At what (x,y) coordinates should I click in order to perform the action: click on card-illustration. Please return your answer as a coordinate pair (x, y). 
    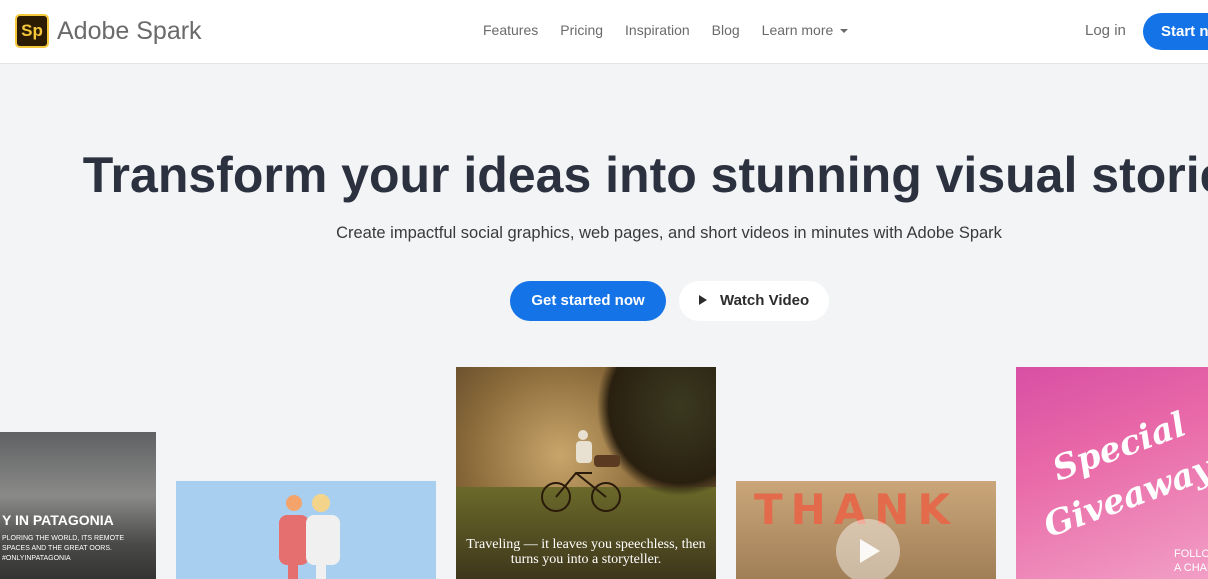
    Looking at the image, I should click on (306, 530).